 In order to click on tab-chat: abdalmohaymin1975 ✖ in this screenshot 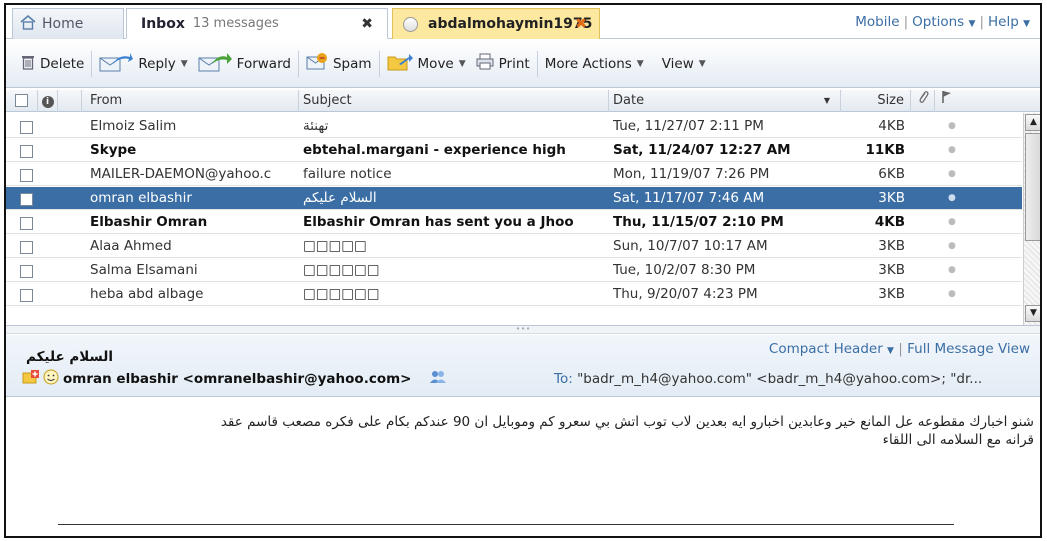, I will do `click(496, 23)`.